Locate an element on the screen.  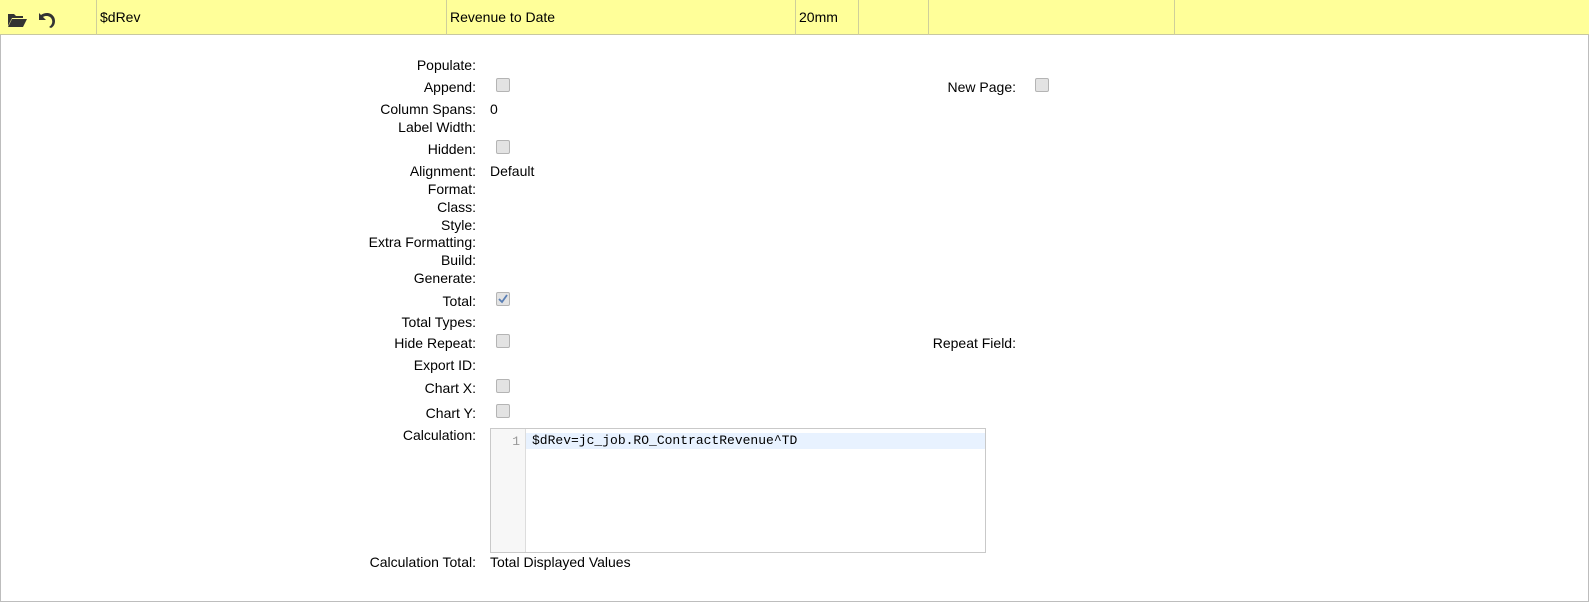
chart-y-checkbox is located at coordinates (503, 411).